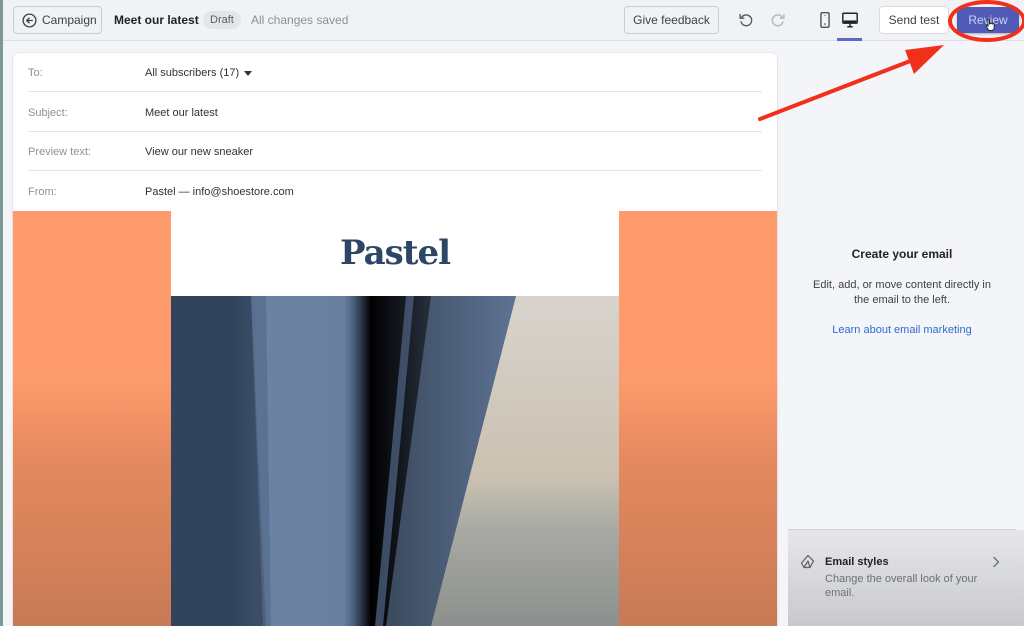 Image resolution: width=1024 pixels, height=626 pixels. What do you see at coordinates (219, 192) in the screenshot?
I see `from-input: Pastel — info@shoestore.com` at bounding box center [219, 192].